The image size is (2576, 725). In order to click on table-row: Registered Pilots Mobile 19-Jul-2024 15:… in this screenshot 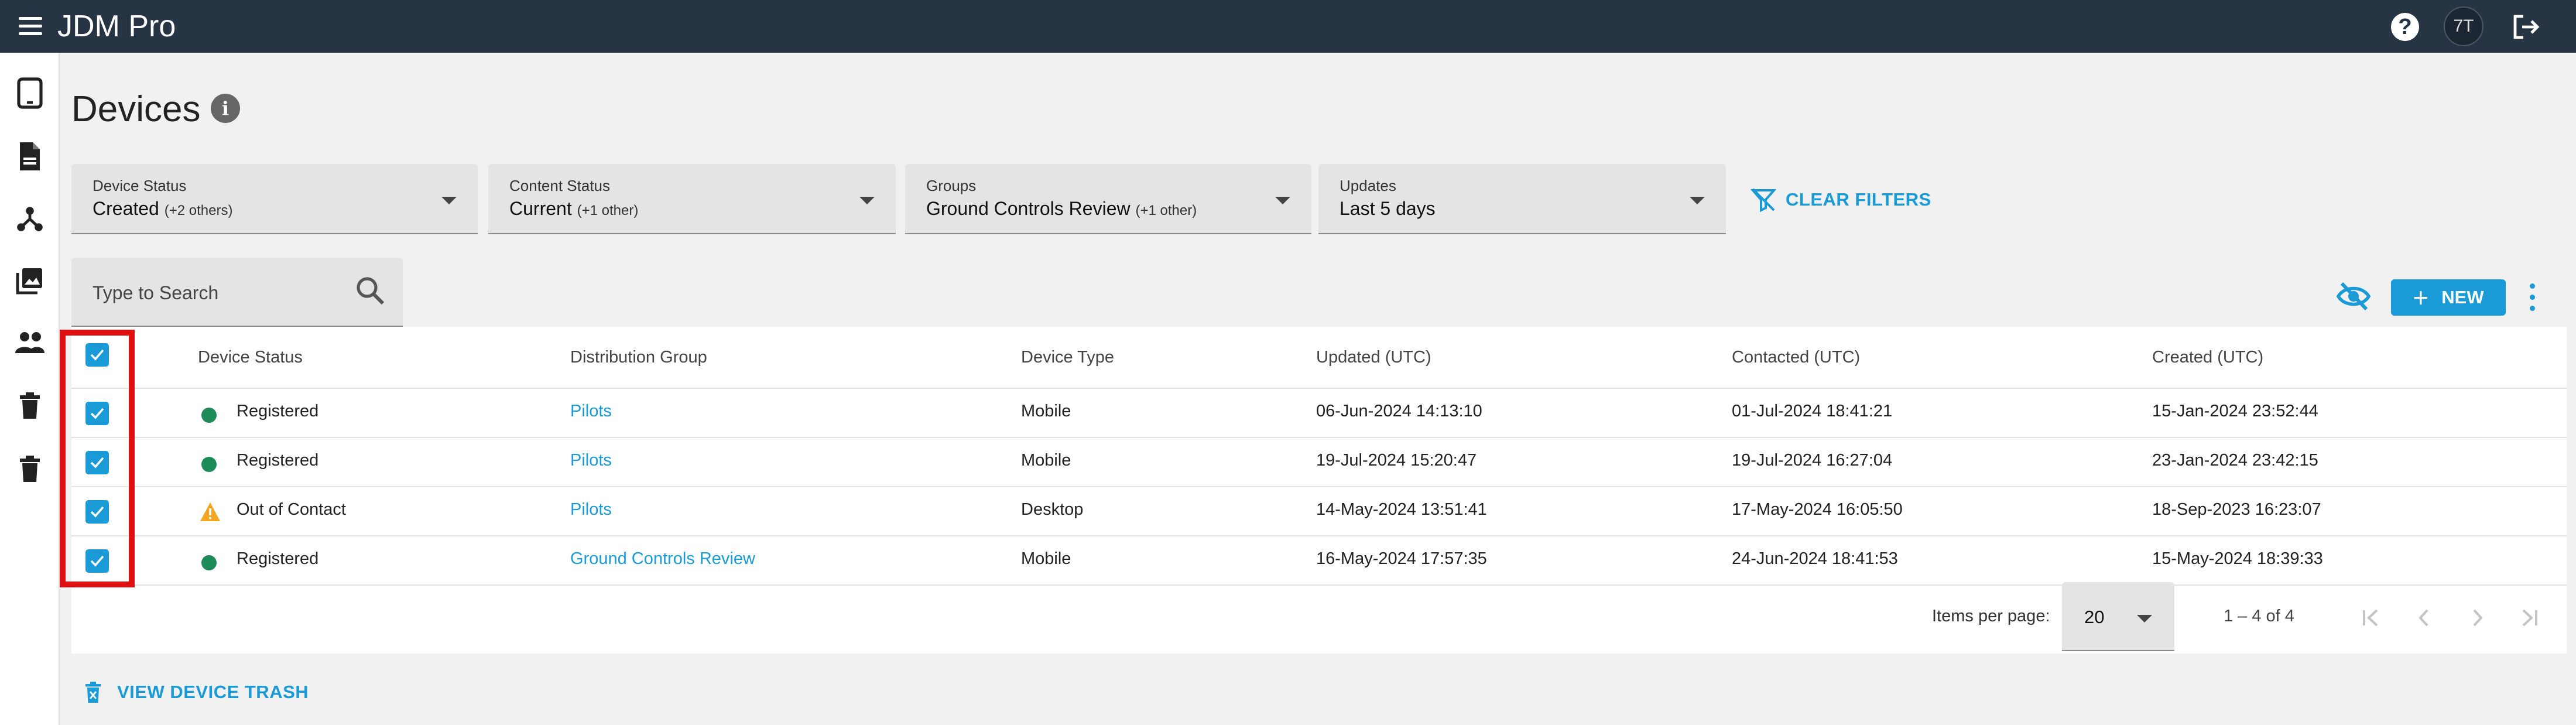, I will do `click(1319, 462)`.